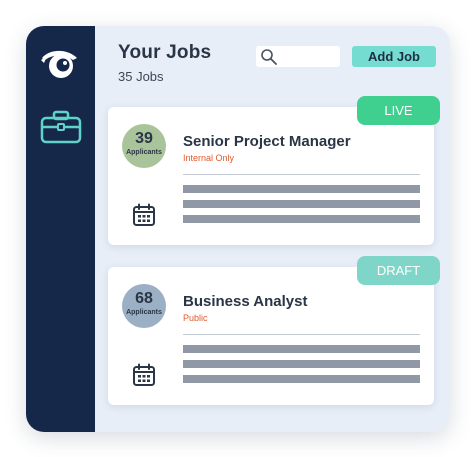 The height and width of the screenshot is (457, 474). Describe the element at coordinates (298, 56) in the screenshot. I see `search-input` at that location.